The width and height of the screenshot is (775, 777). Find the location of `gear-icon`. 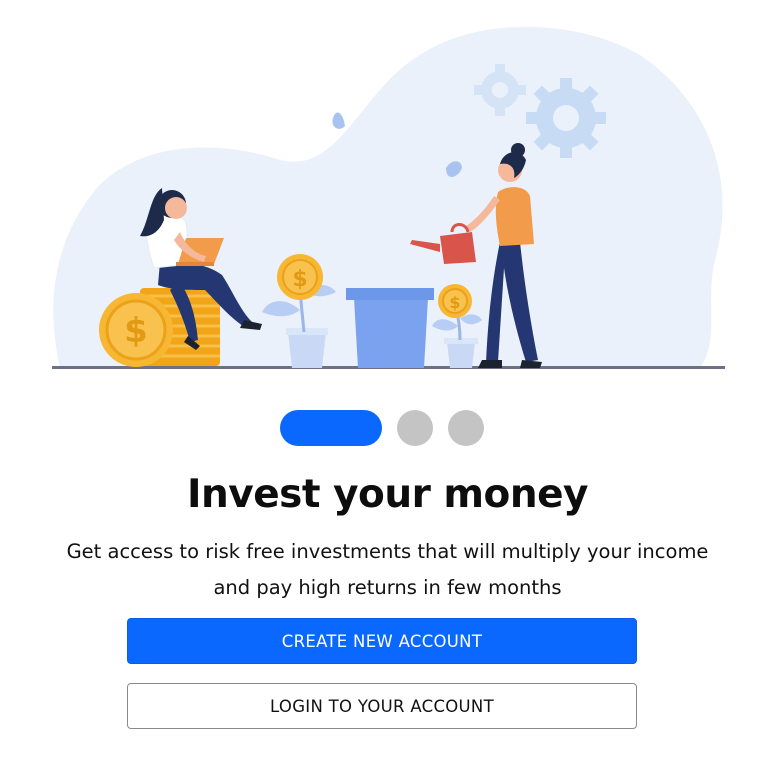

gear-icon is located at coordinates (566, 118).